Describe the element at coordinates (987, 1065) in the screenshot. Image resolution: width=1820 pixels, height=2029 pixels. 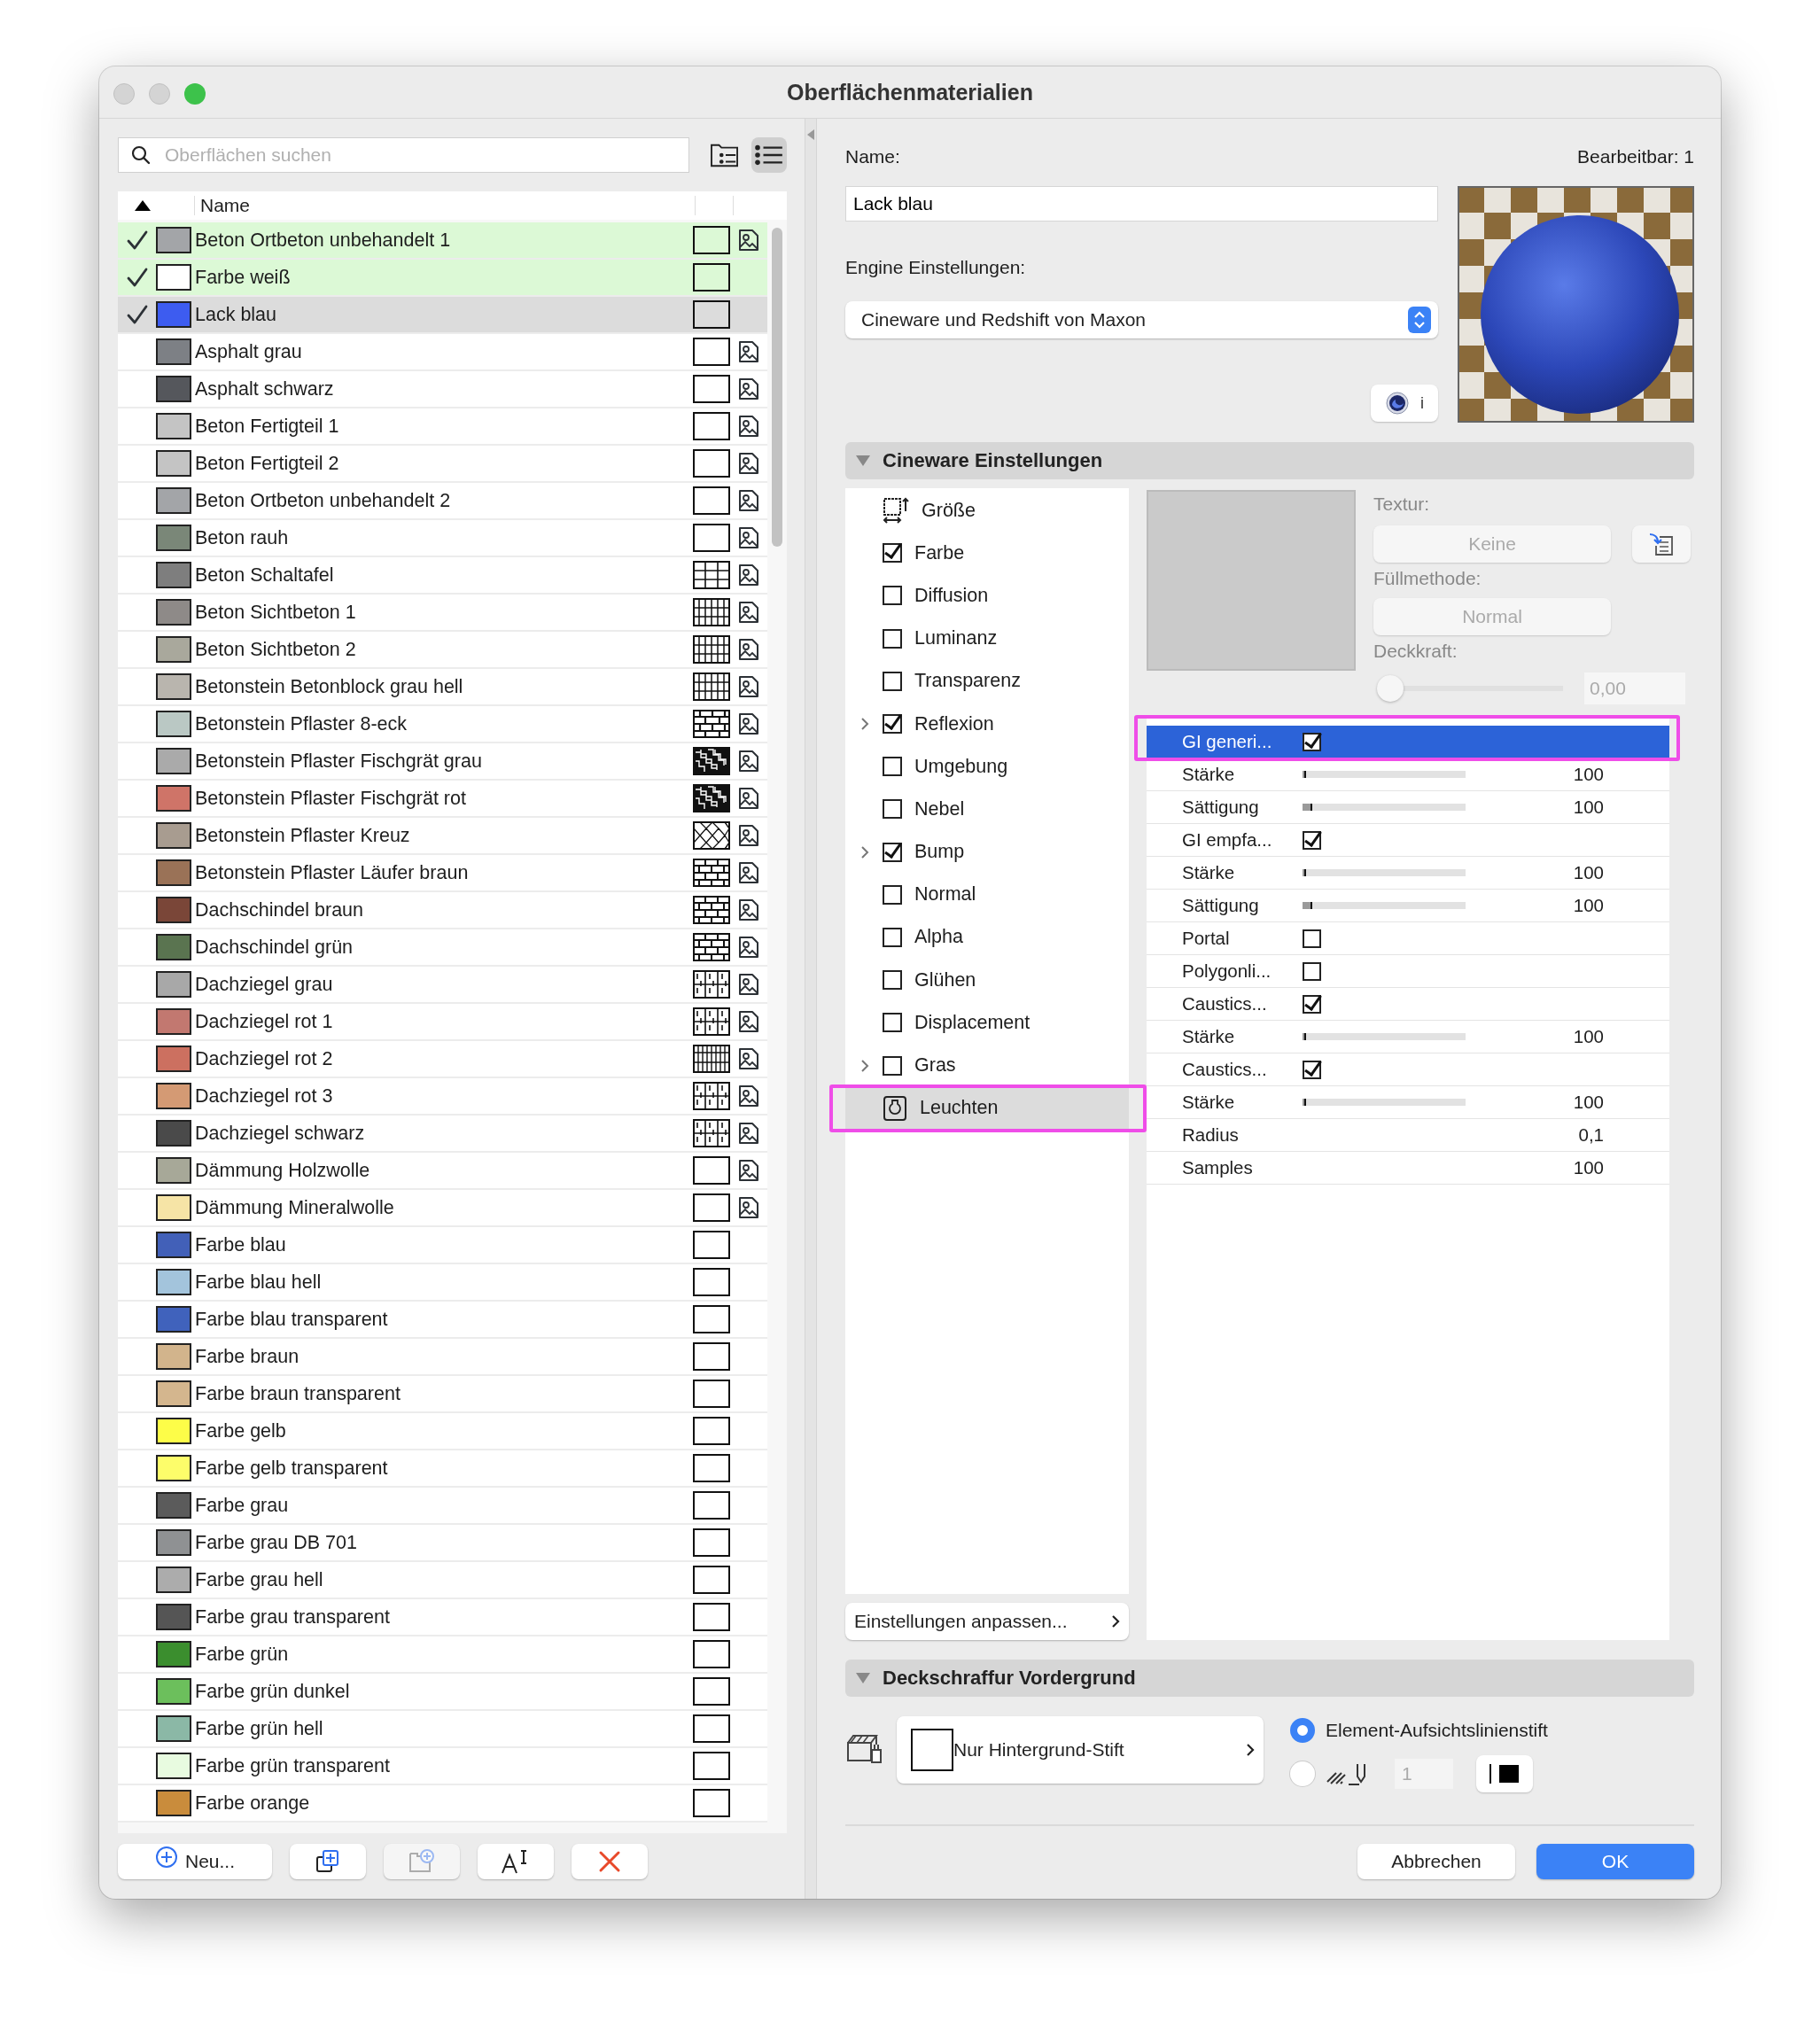
I see `channel-item: Gras` at that location.